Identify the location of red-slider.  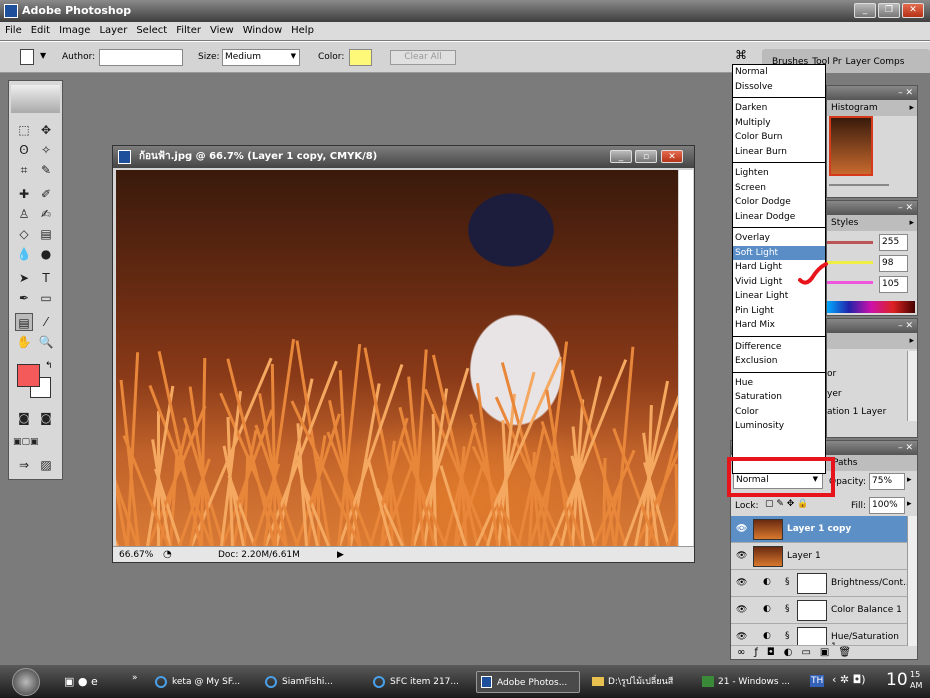
(850, 242).